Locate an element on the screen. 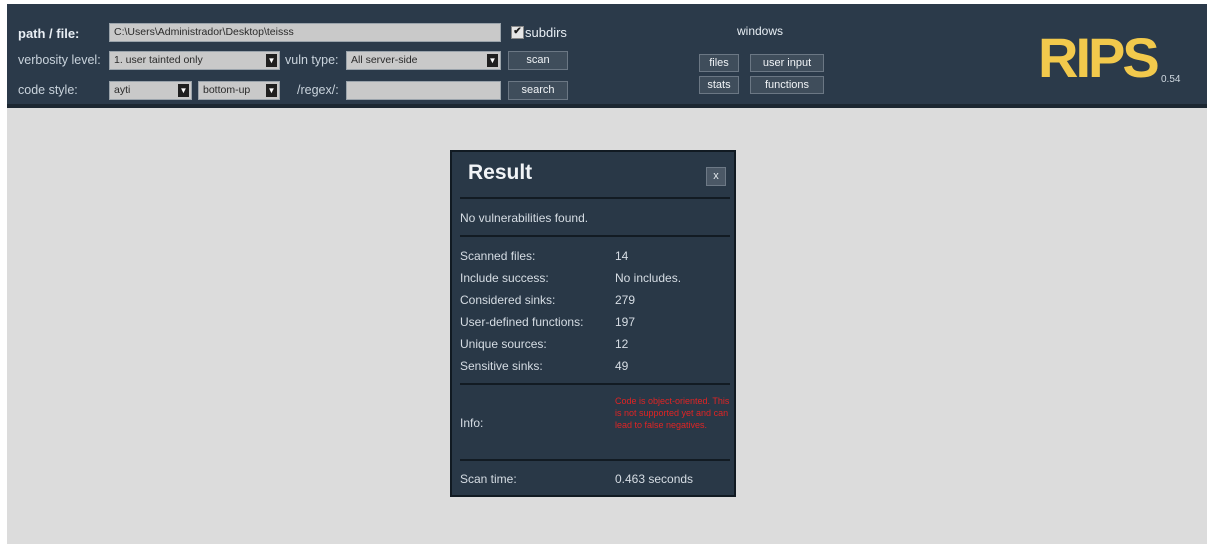 The height and width of the screenshot is (544, 1207). version-label: 0.54 is located at coordinates (1171, 79).